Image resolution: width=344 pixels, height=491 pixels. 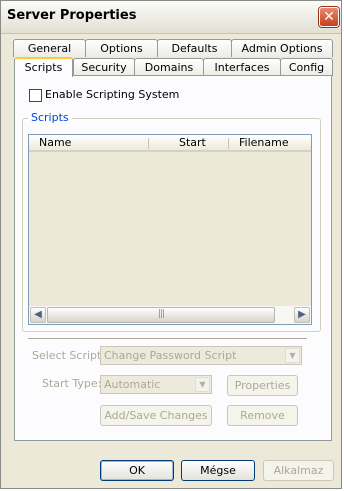 I want to click on tab-options: Options, so click(x=121, y=48).